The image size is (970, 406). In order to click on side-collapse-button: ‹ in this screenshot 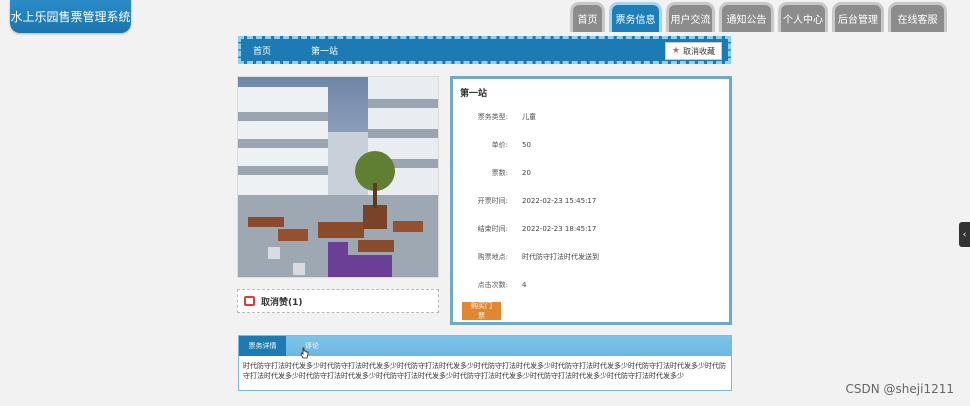, I will do `click(964, 234)`.